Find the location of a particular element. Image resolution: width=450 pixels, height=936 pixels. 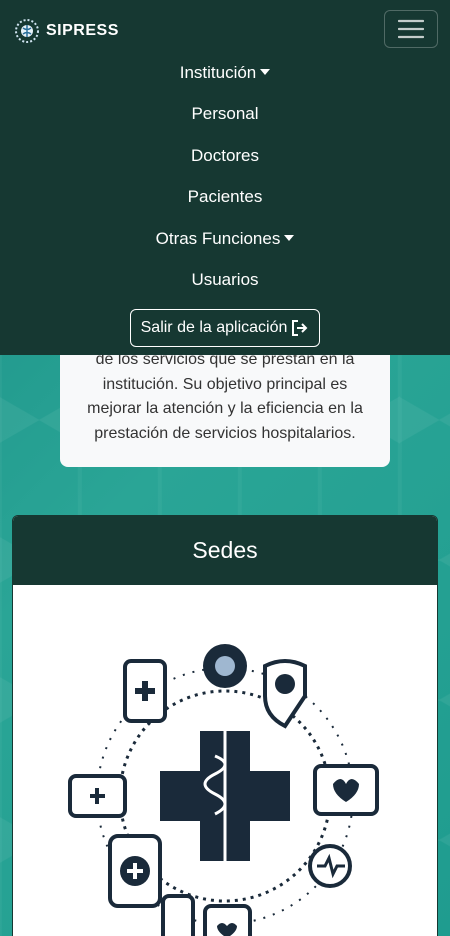

sedes-title: Sedes is located at coordinates (225, 550).